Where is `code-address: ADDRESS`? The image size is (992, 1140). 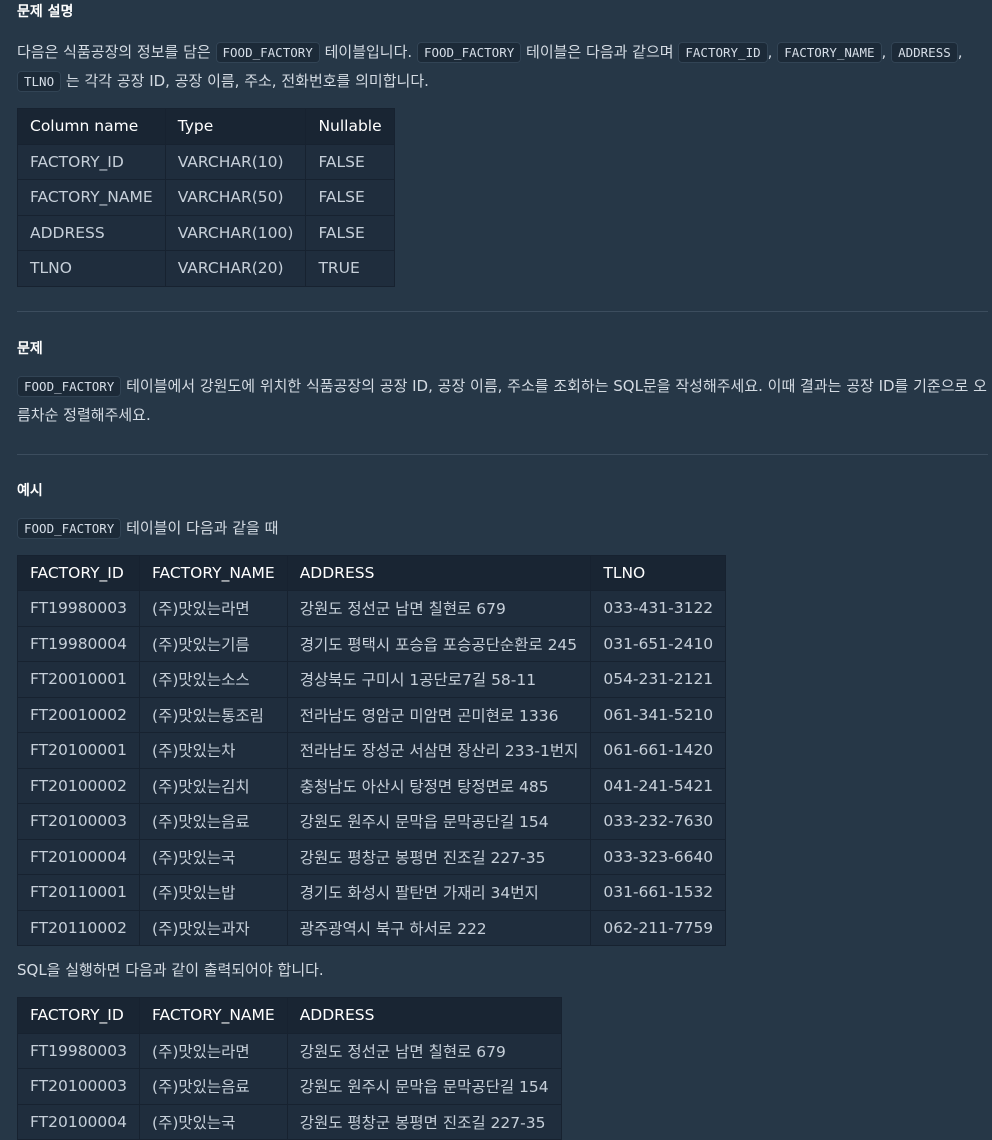
code-address: ADDRESS is located at coordinates (924, 52).